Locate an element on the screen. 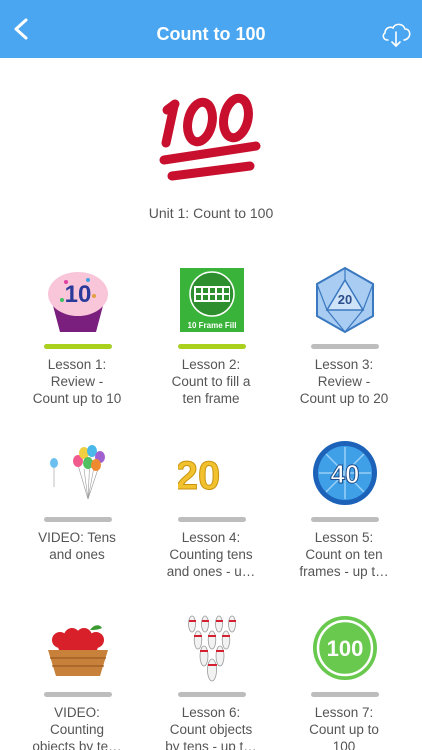 Image resolution: width=422 pixels, height=750 pixels. balloons-icon is located at coordinates (77, 472).